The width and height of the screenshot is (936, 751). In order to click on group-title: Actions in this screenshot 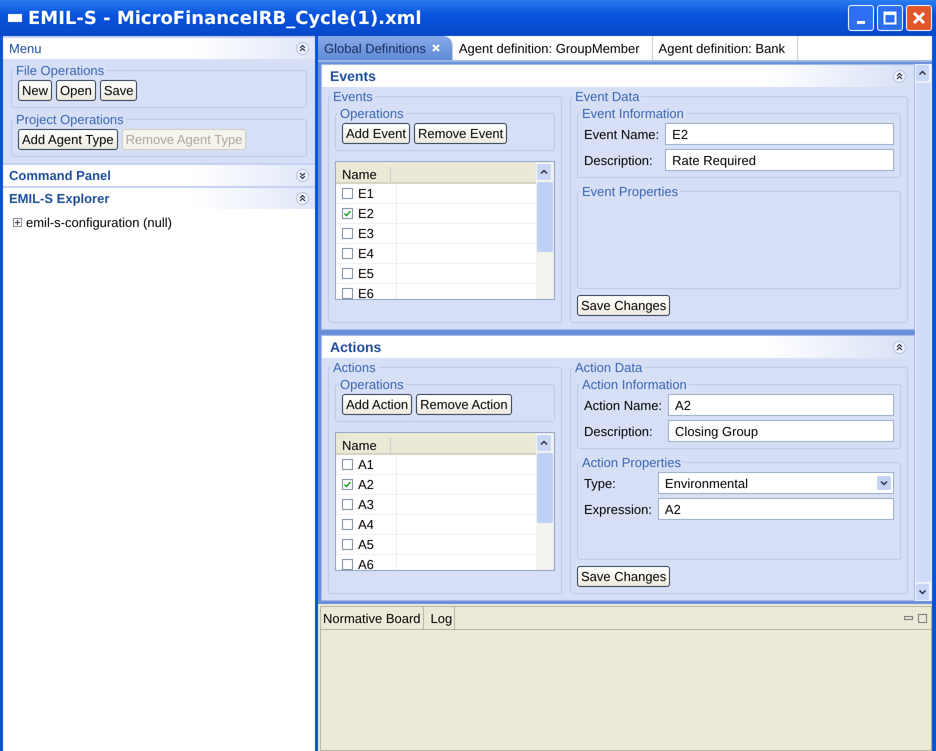, I will do `click(354, 367)`.